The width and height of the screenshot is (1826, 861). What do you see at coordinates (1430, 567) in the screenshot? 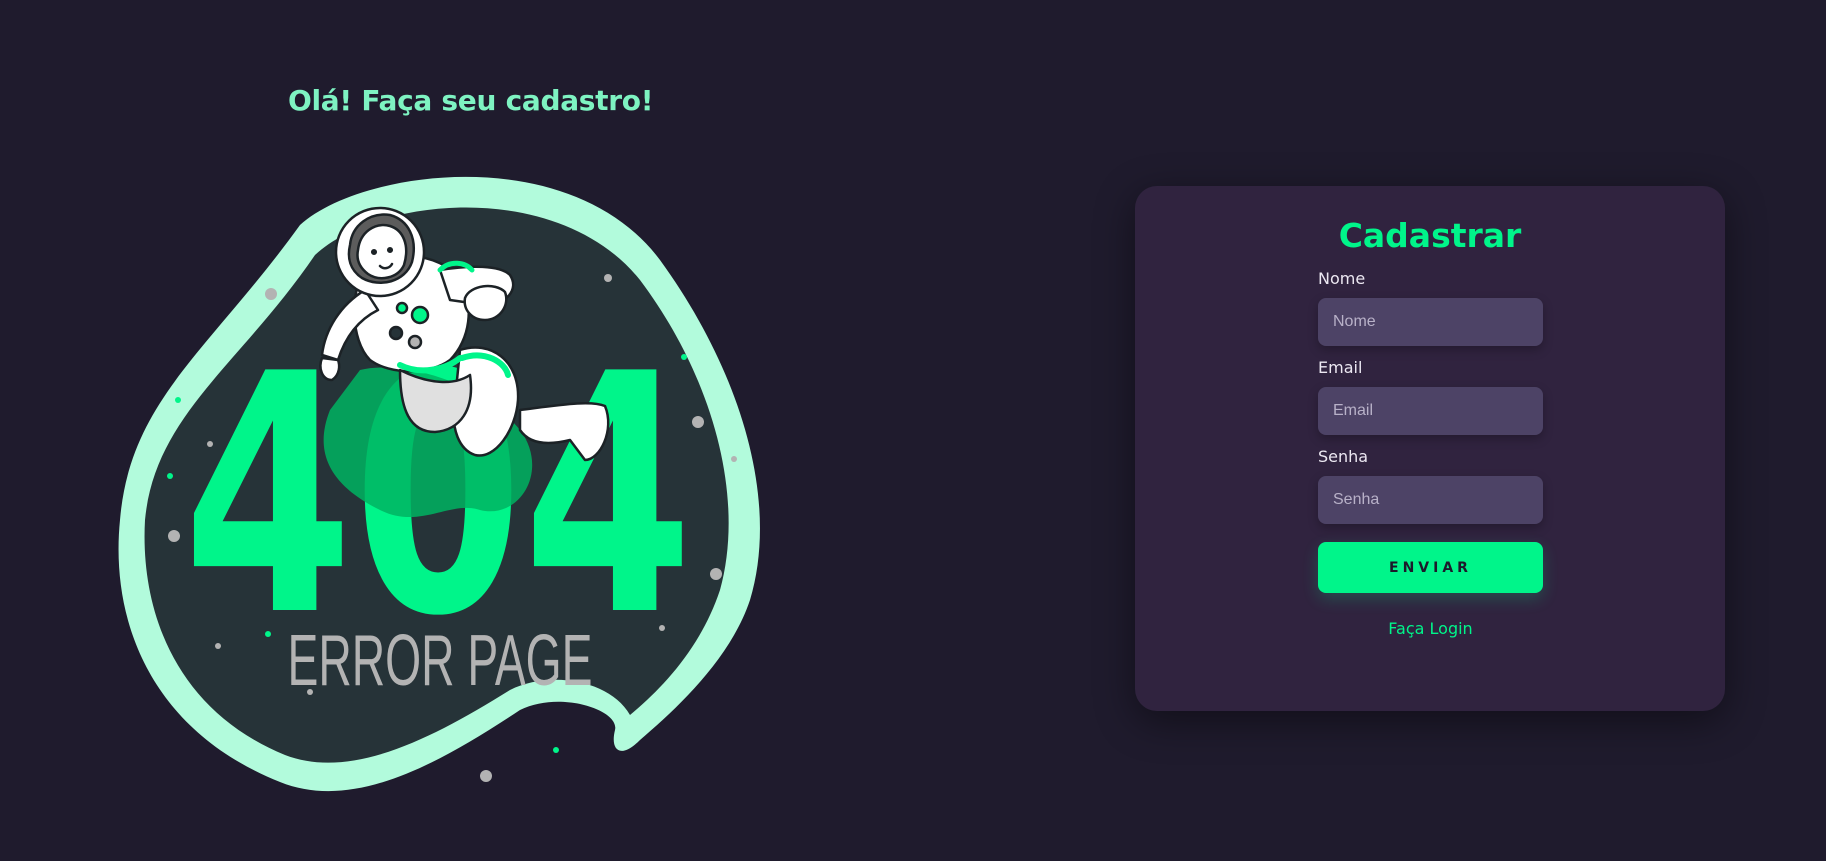
I see `submit-button: ENVIAR` at bounding box center [1430, 567].